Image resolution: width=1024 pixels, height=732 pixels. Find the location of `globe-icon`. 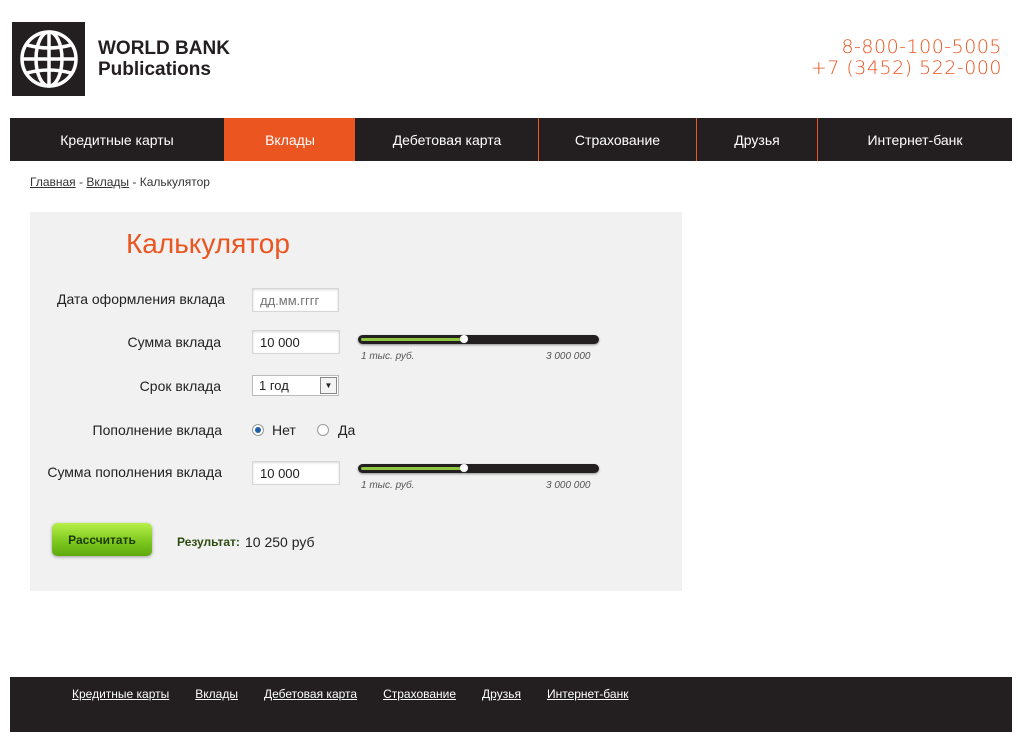

globe-icon is located at coordinates (48, 59).